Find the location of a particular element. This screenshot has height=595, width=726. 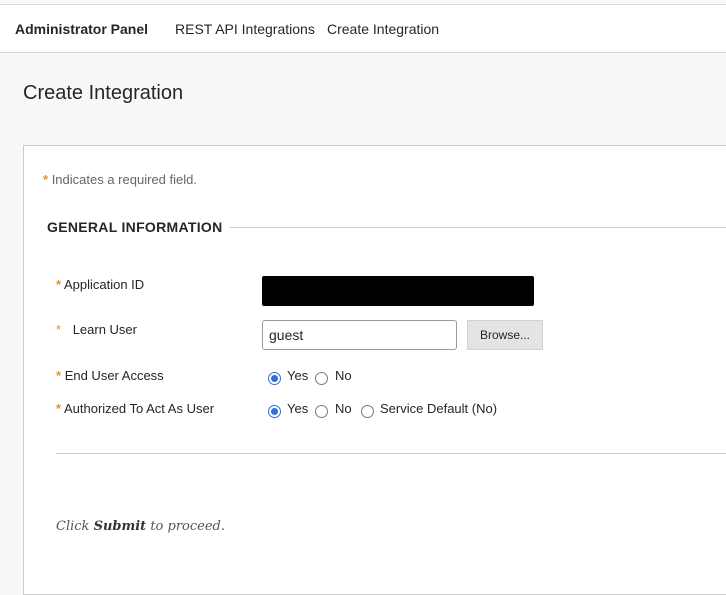

submit-hint-prefix: Click is located at coordinates (75, 526).